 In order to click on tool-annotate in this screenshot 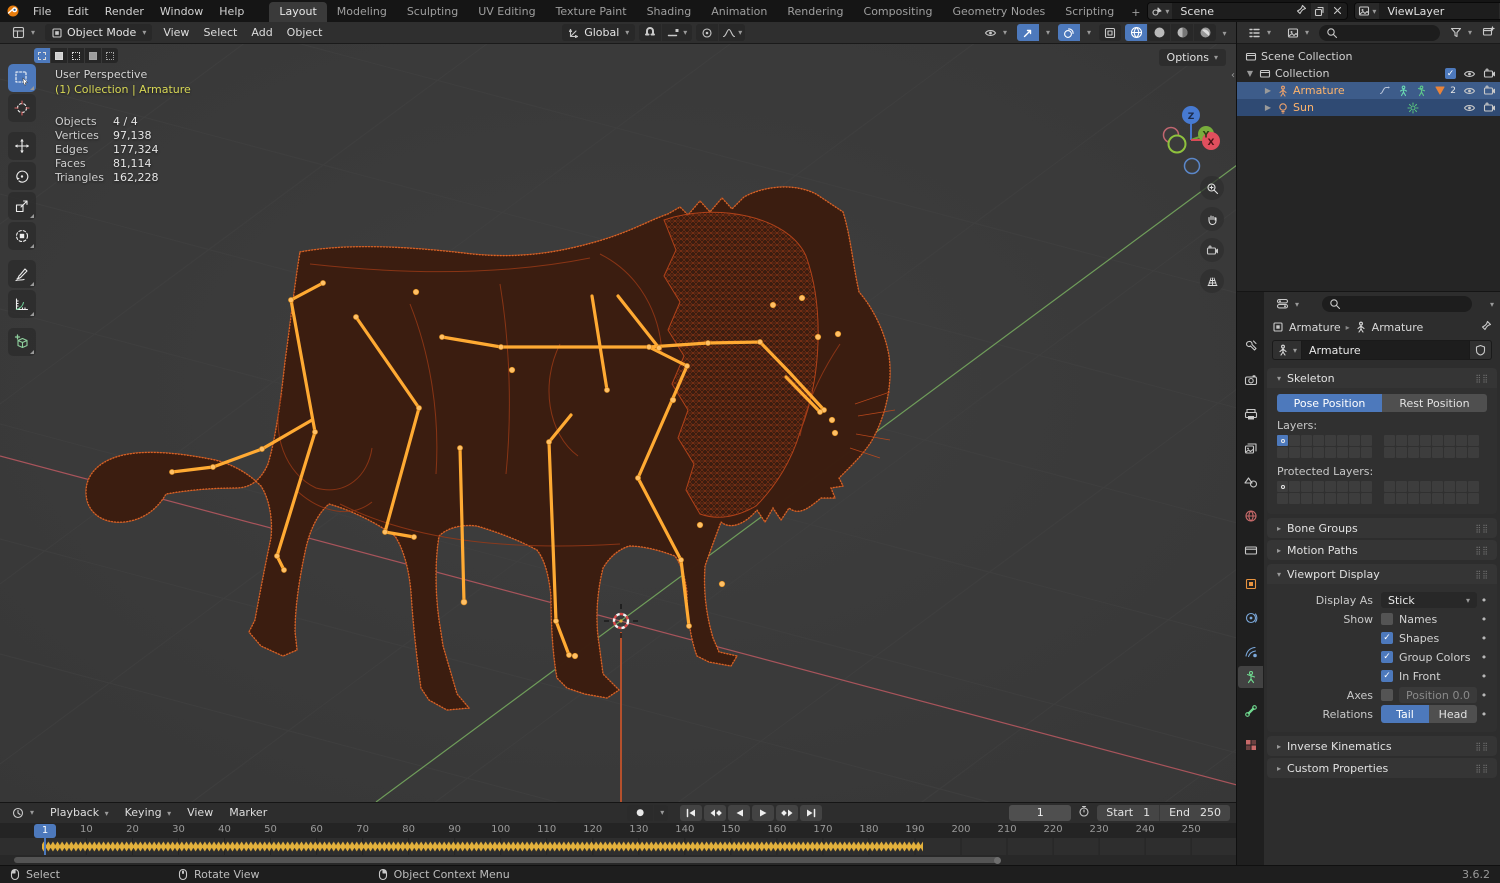, I will do `click(22, 274)`.